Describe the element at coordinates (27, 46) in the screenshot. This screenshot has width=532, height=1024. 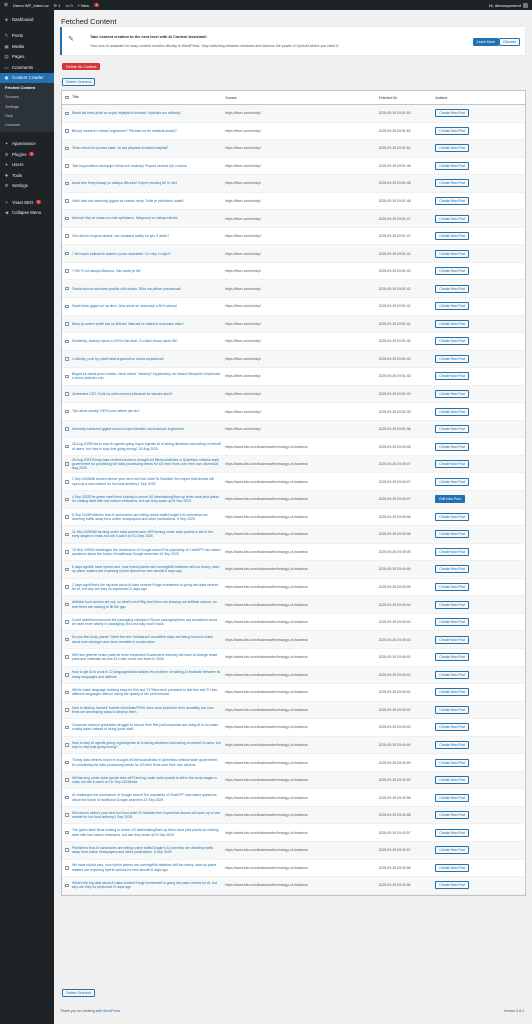
I see `menu-media: ▣ Media` at that location.